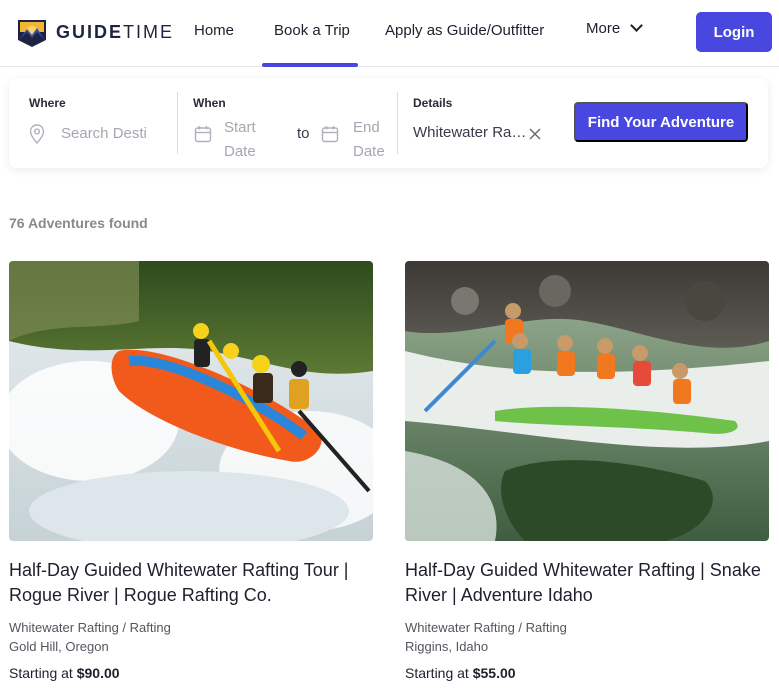 The width and height of the screenshot is (779, 699). Describe the element at coordinates (32, 33) in the screenshot. I see `mountain-logo-icon` at that location.